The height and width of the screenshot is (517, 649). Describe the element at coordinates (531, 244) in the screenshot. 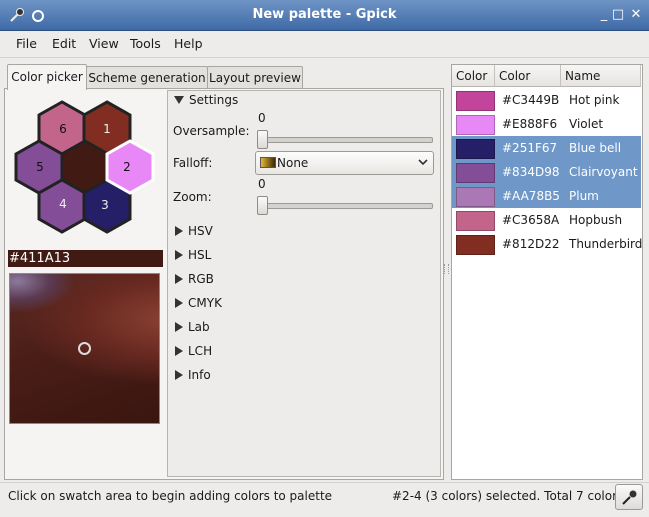

I see `palette-row-hex: #812D22` at that location.